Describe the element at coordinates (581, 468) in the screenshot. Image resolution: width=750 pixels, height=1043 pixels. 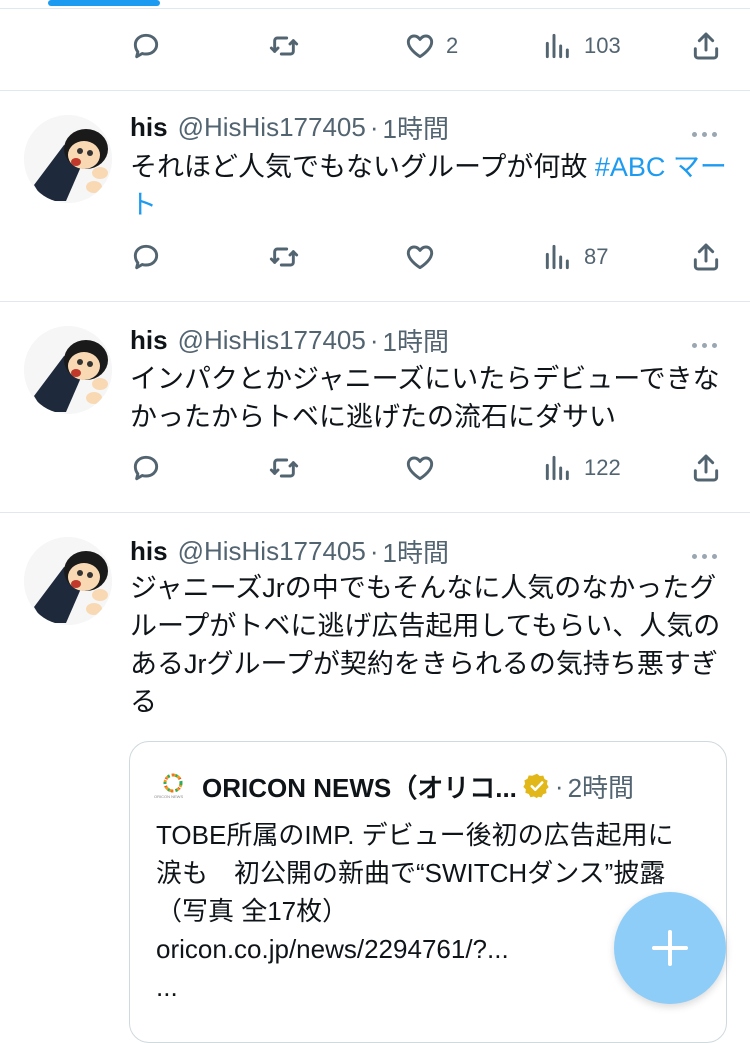
I see `views-button: 122` at that location.